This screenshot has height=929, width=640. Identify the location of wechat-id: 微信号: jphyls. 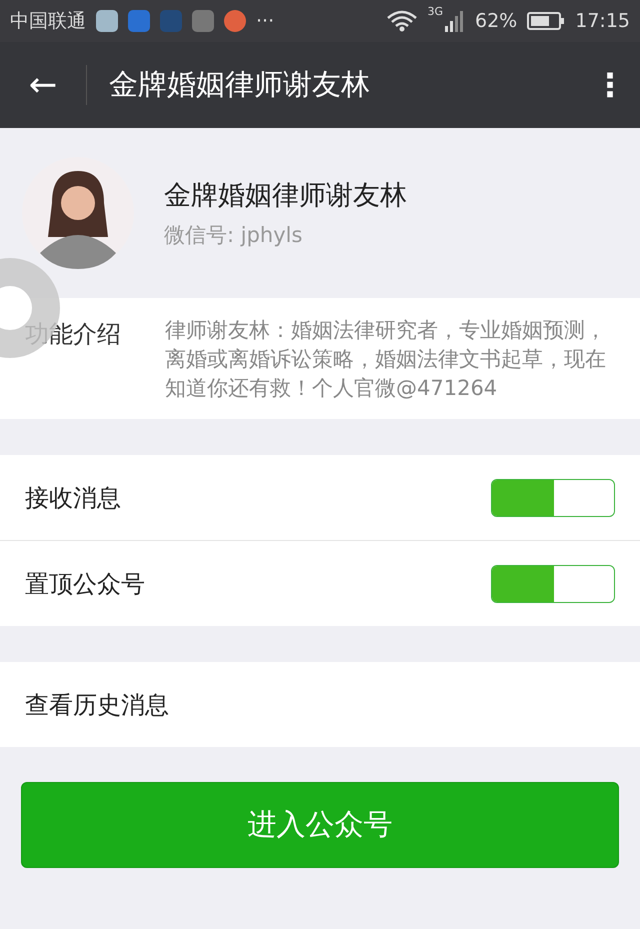
(234, 235).